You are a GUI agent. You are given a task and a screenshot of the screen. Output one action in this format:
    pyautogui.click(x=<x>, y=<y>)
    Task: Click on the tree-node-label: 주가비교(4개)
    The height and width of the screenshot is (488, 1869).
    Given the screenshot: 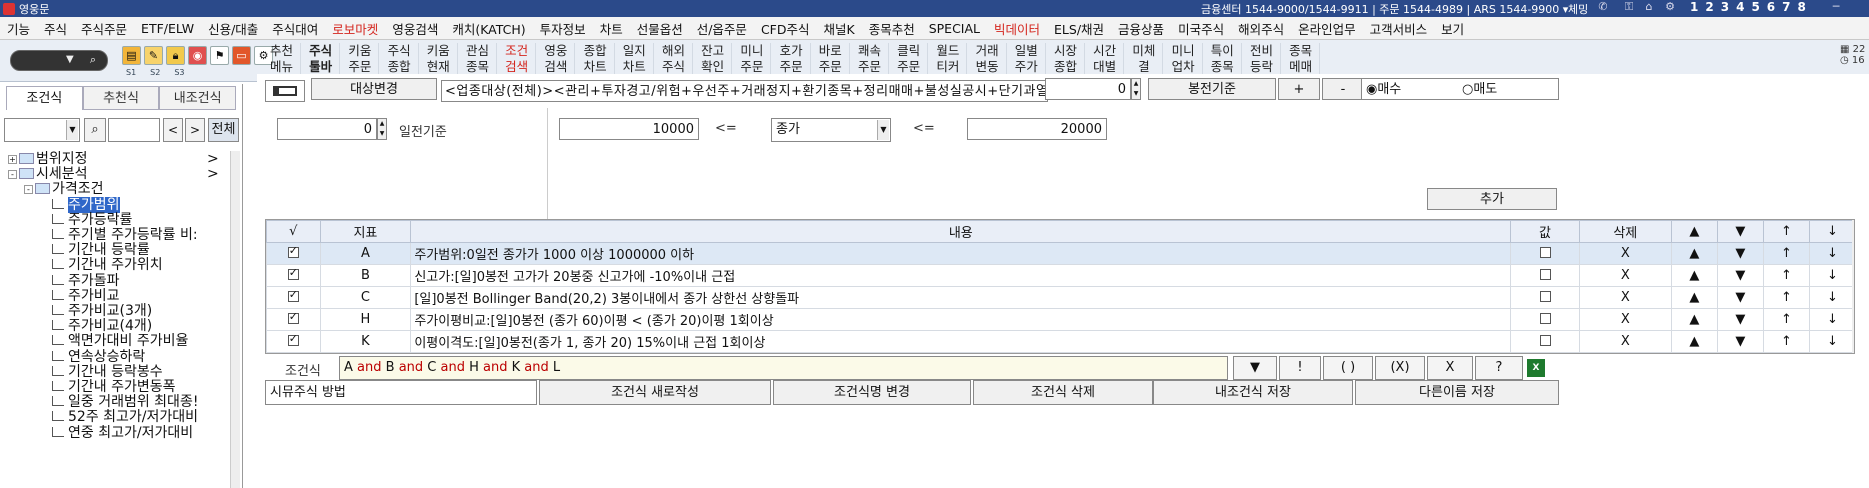 What is the action you would take?
    pyautogui.click(x=110, y=326)
    